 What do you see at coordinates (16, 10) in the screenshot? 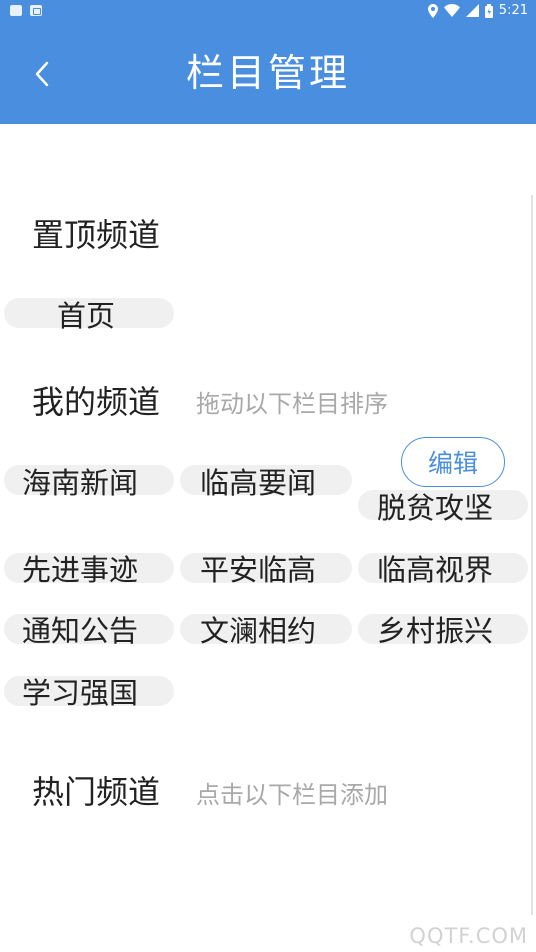
I see `notification-icon` at bounding box center [16, 10].